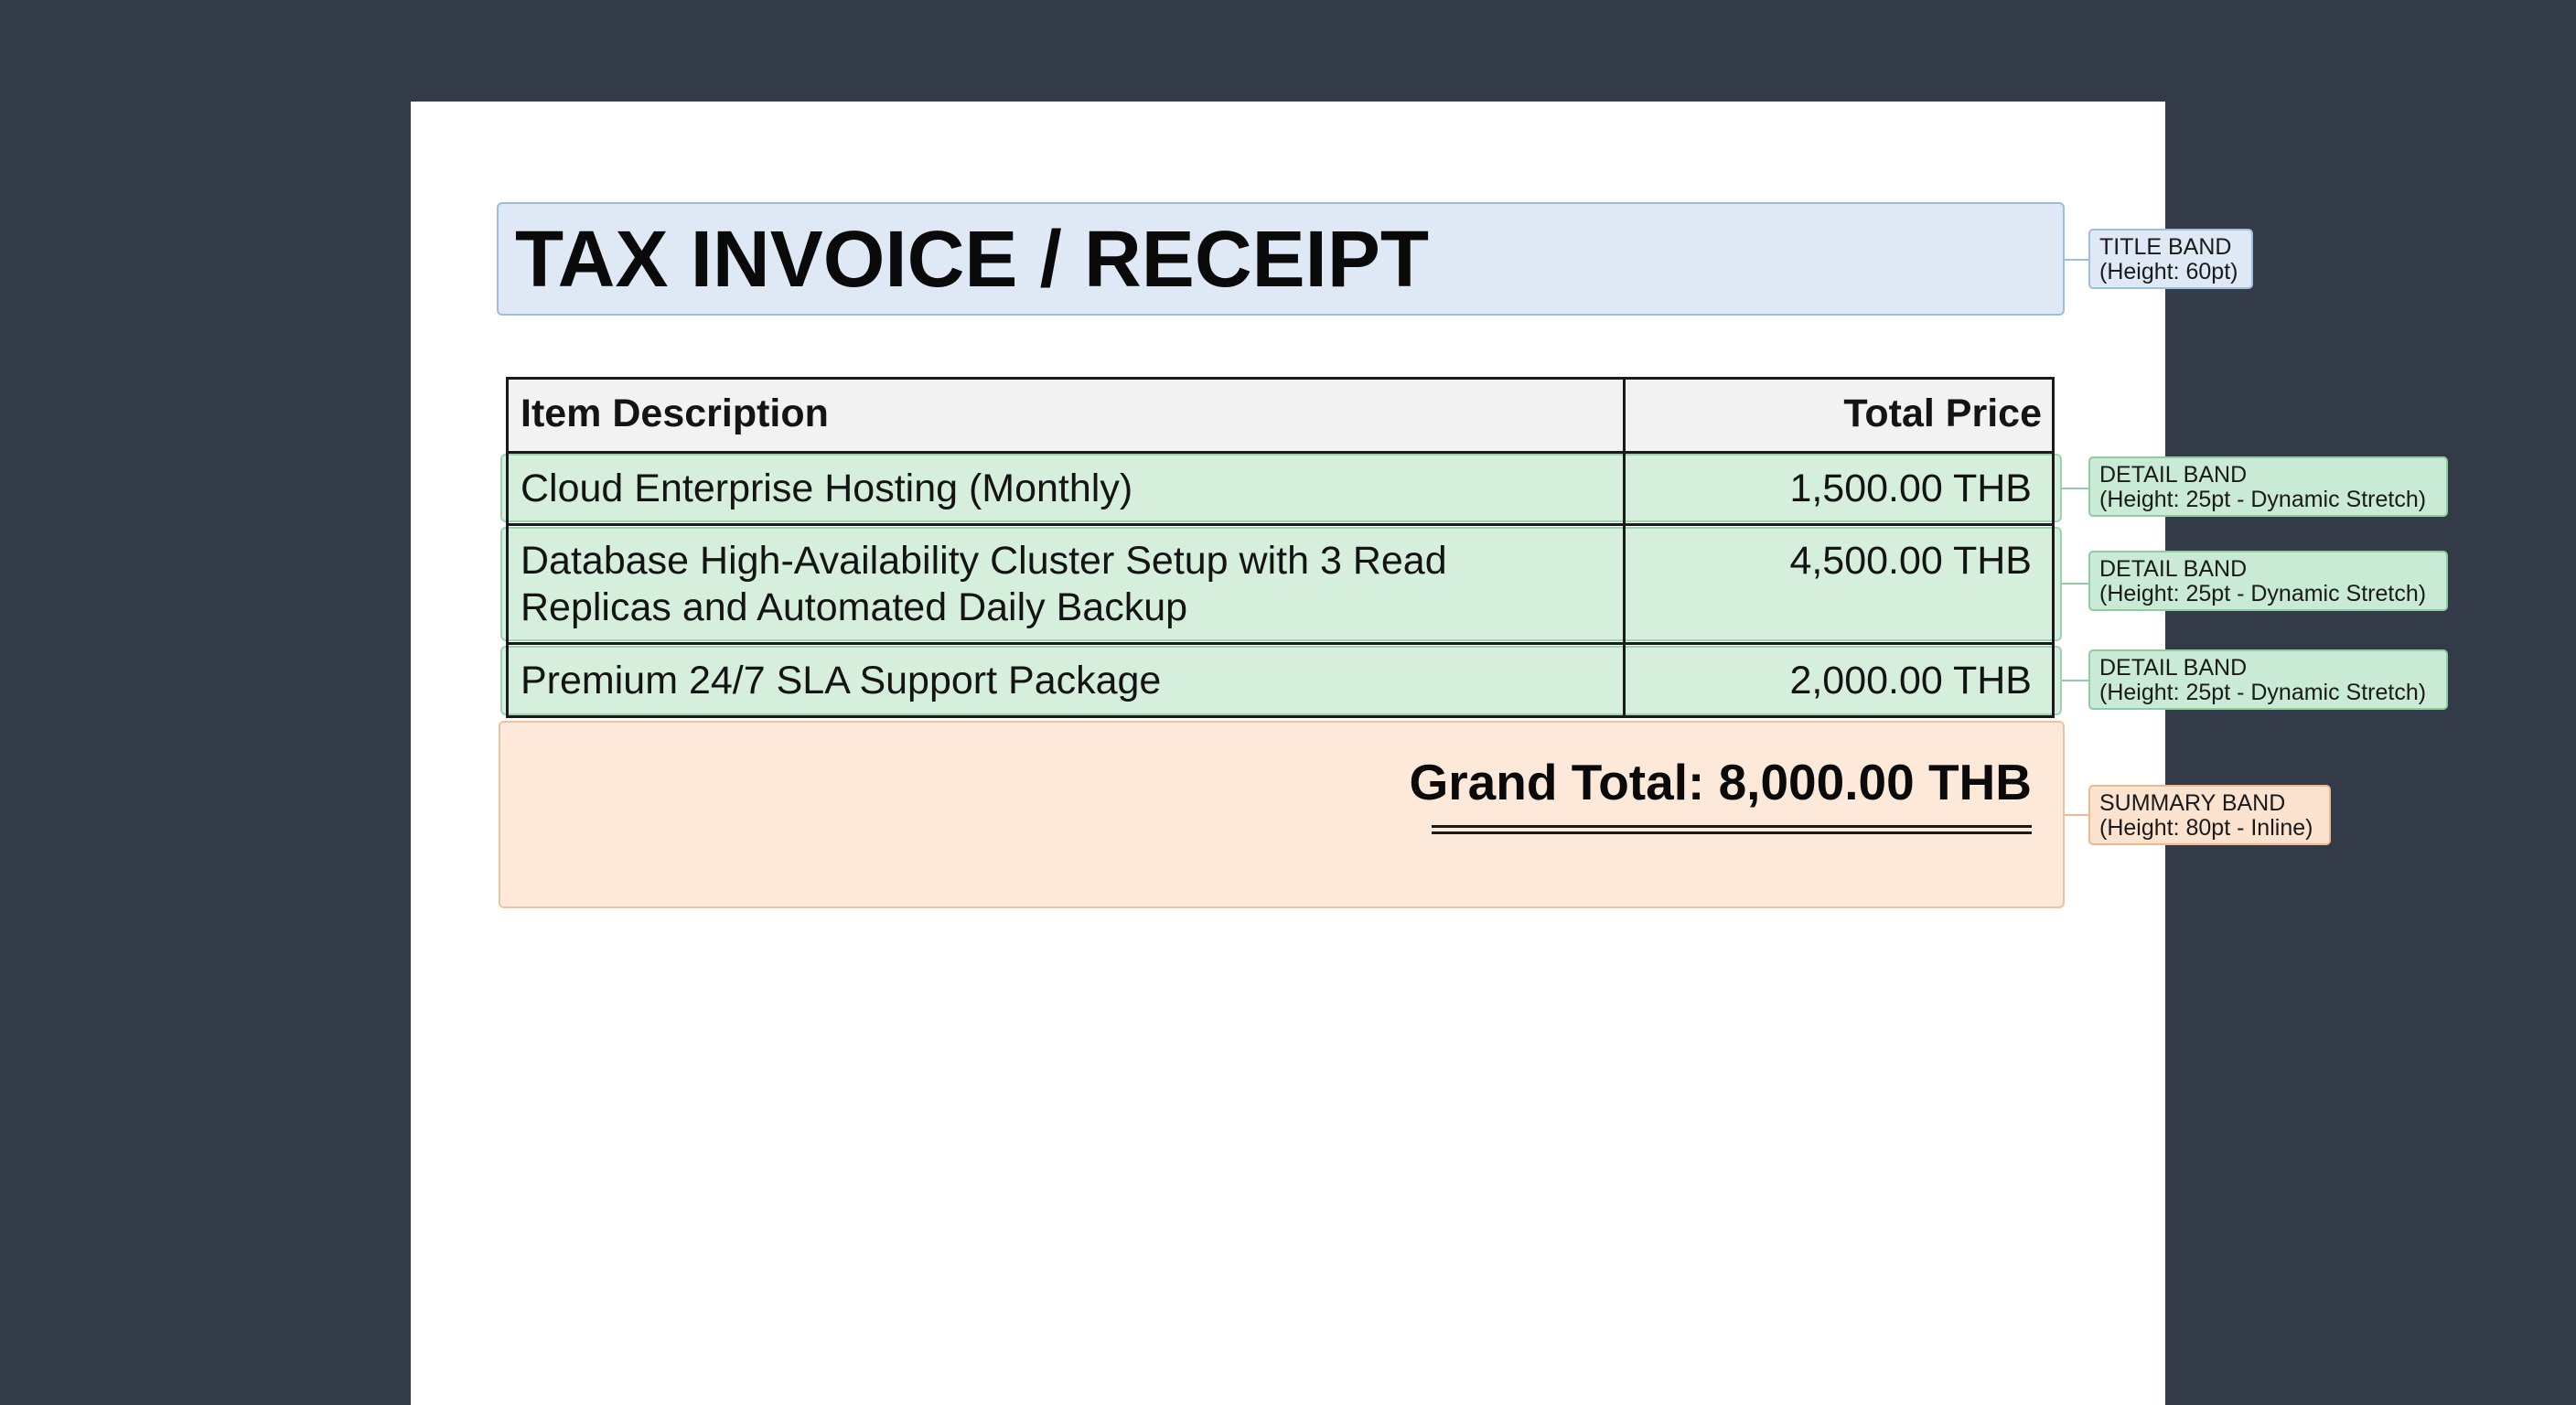  I want to click on row-1-description: Cloud Enterprise Hosting (Monthly), so click(827, 488).